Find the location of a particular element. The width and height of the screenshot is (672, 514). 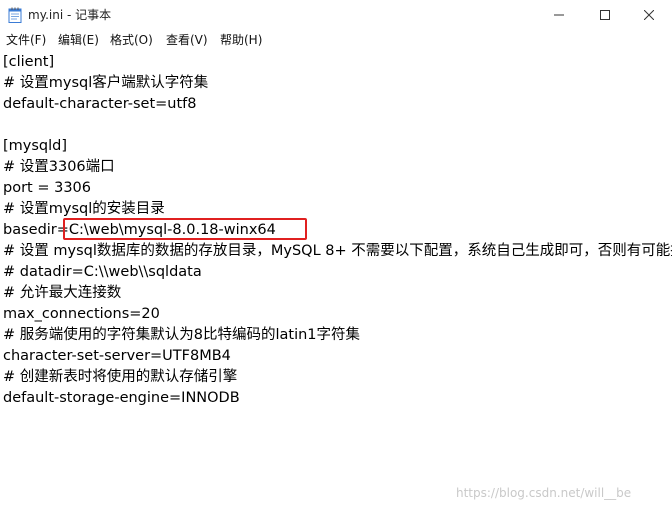

text-line: # 创建新表时将使用的默认存储引擎 is located at coordinates (120, 377).